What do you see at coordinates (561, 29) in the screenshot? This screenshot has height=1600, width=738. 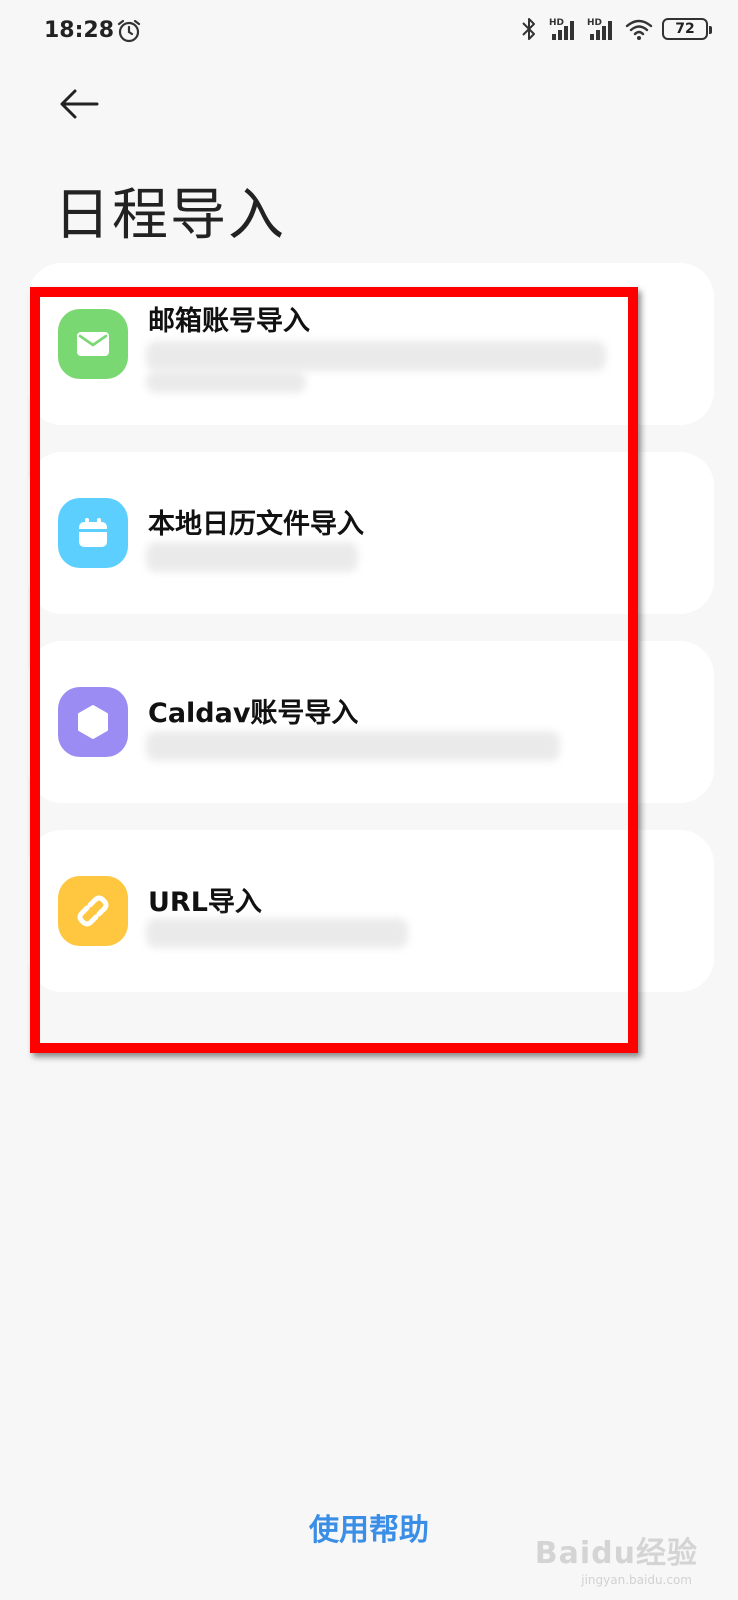 I see `signal-icon-1: HD` at bounding box center [561, 29].